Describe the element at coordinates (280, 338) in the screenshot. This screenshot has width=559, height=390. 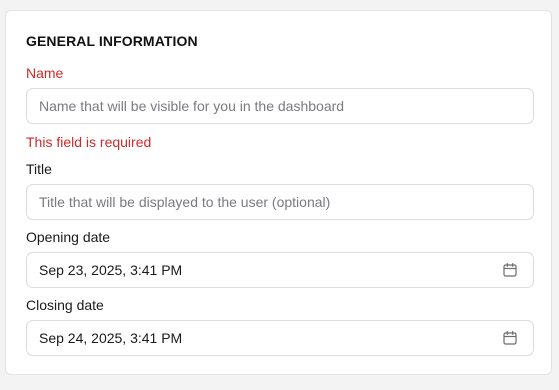
I see `closing-date-picker: Sep 24, 2025, 3:41 PM` at that location.